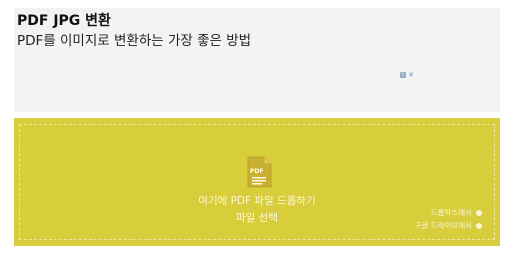 This screenshot has height=262, width=515. I want to click on ad-choices-badge: i ✕, so click(407, 75).